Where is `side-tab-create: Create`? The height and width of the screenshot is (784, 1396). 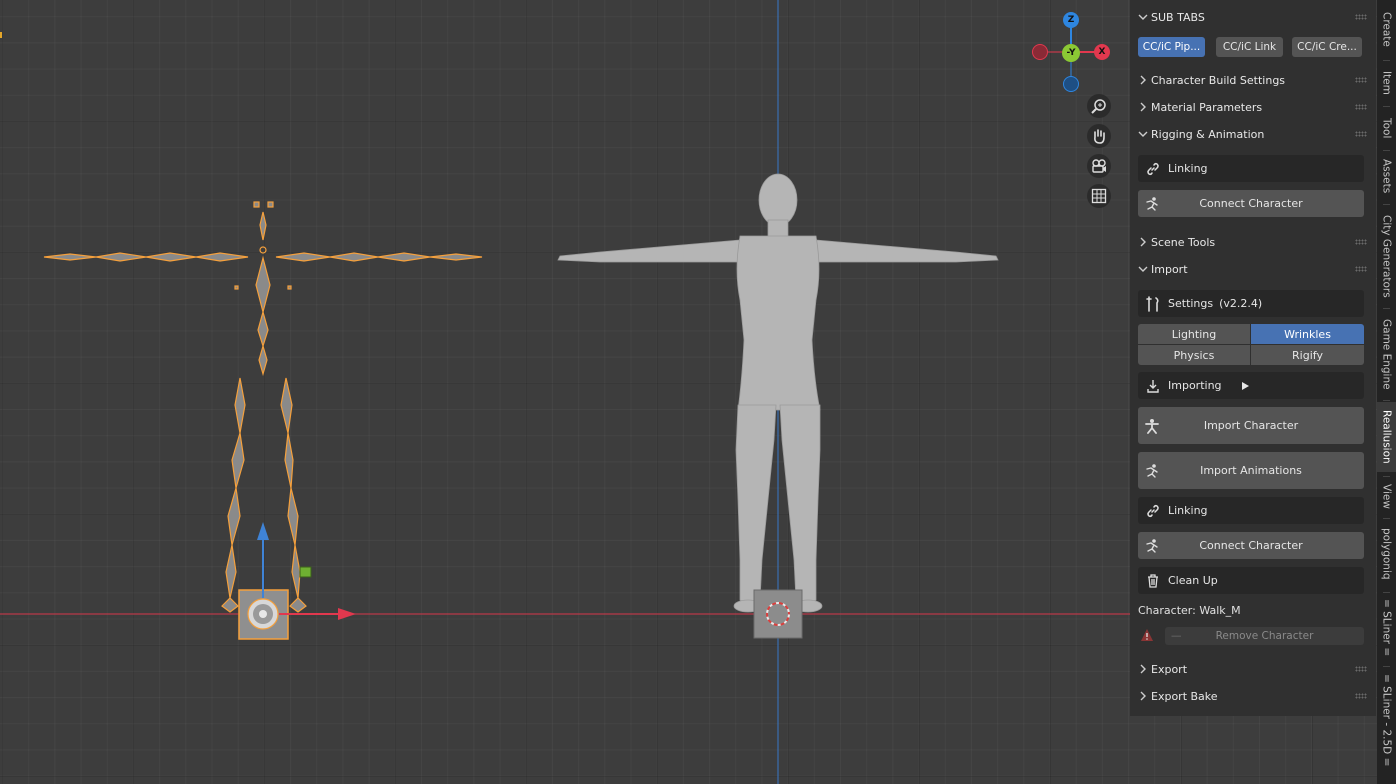 side-tab-create: Create is located at coordinates (1386, 29).